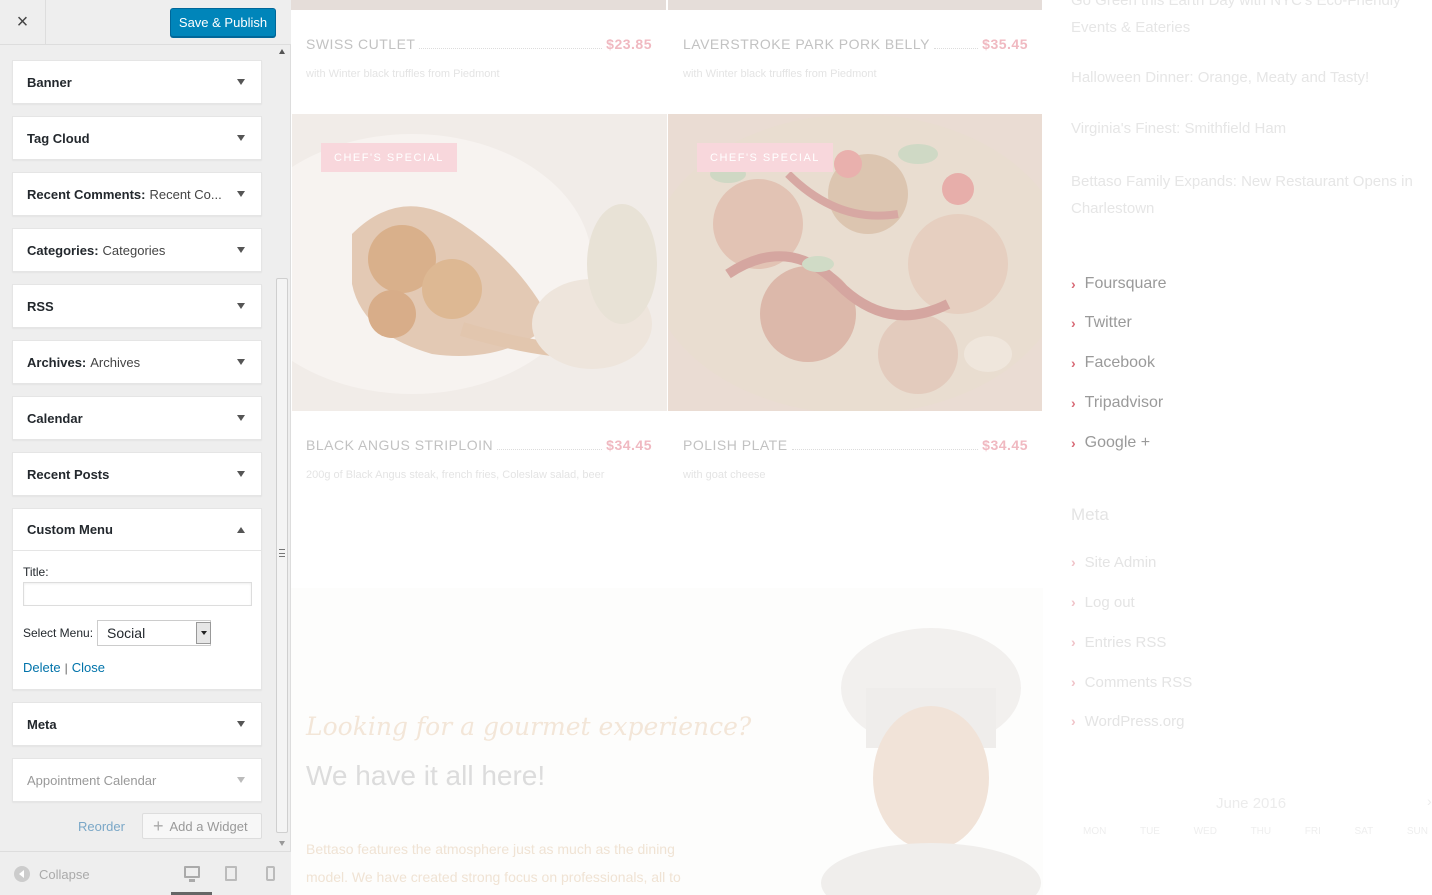 This screenshot has height=895, width=1432. I want to click on promo-script-title: Looking for a gourmet experience?, so click(529, 726).